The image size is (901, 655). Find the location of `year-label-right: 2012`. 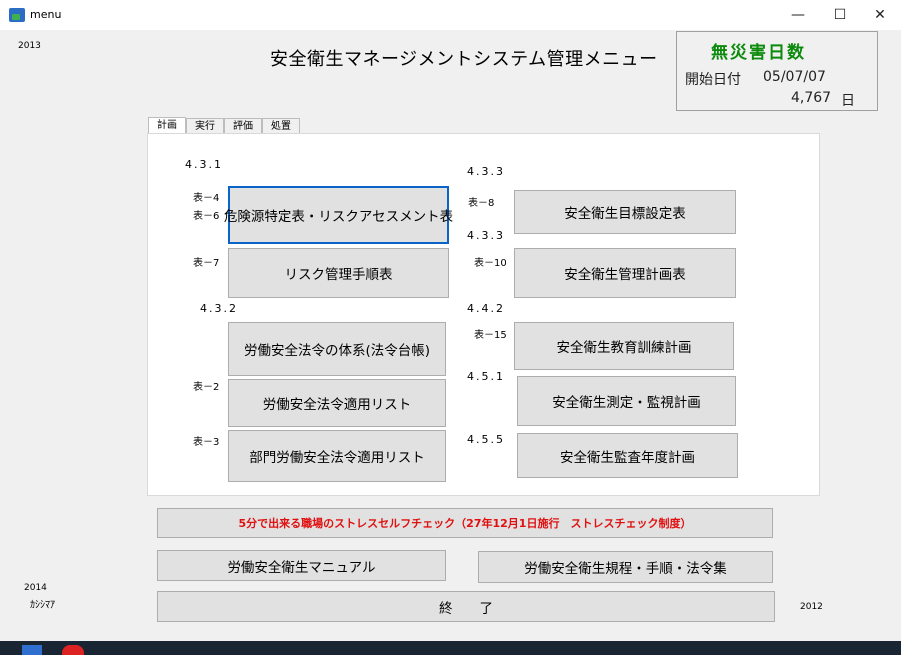

year-label-right: 2012 is located at coordinates (811, 607).